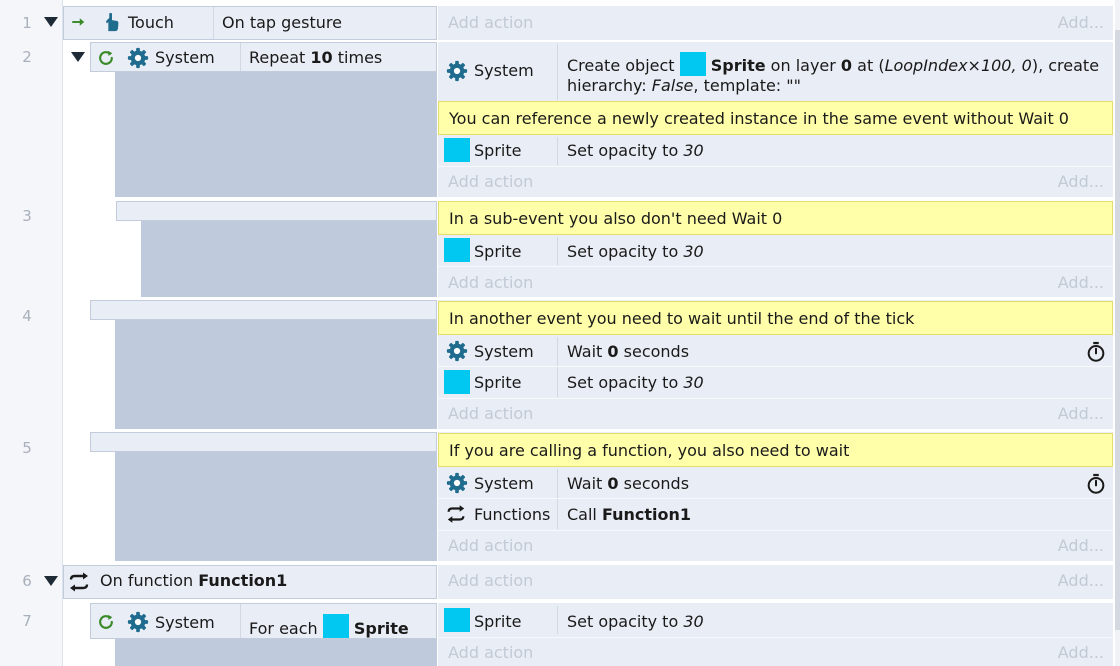 This screenshot has width=1120, height=666. I want to click on line-number: 6, so click(27, 581).